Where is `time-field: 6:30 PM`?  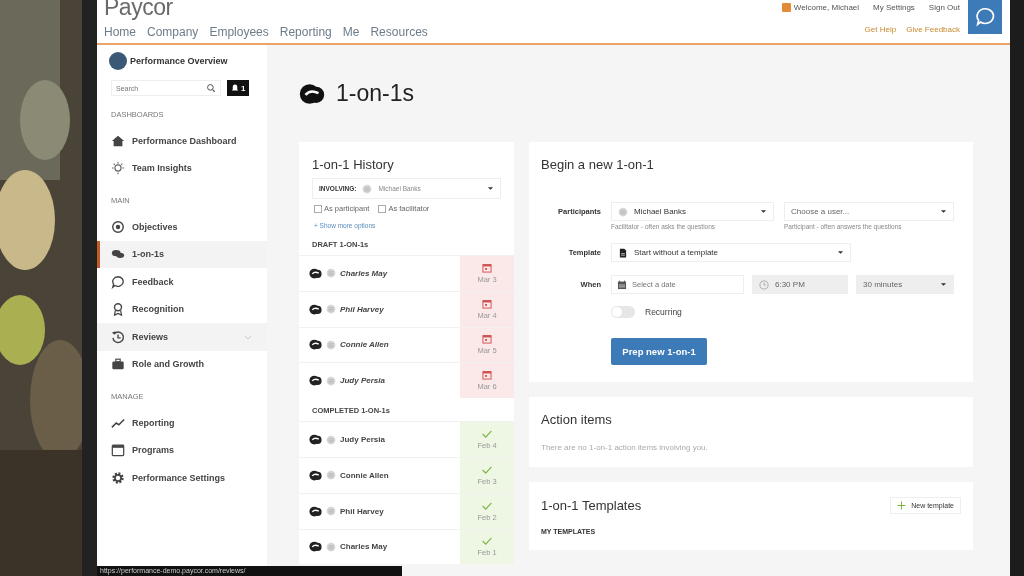 time-field: 6:30 PM is located at coordinates (800, 284).